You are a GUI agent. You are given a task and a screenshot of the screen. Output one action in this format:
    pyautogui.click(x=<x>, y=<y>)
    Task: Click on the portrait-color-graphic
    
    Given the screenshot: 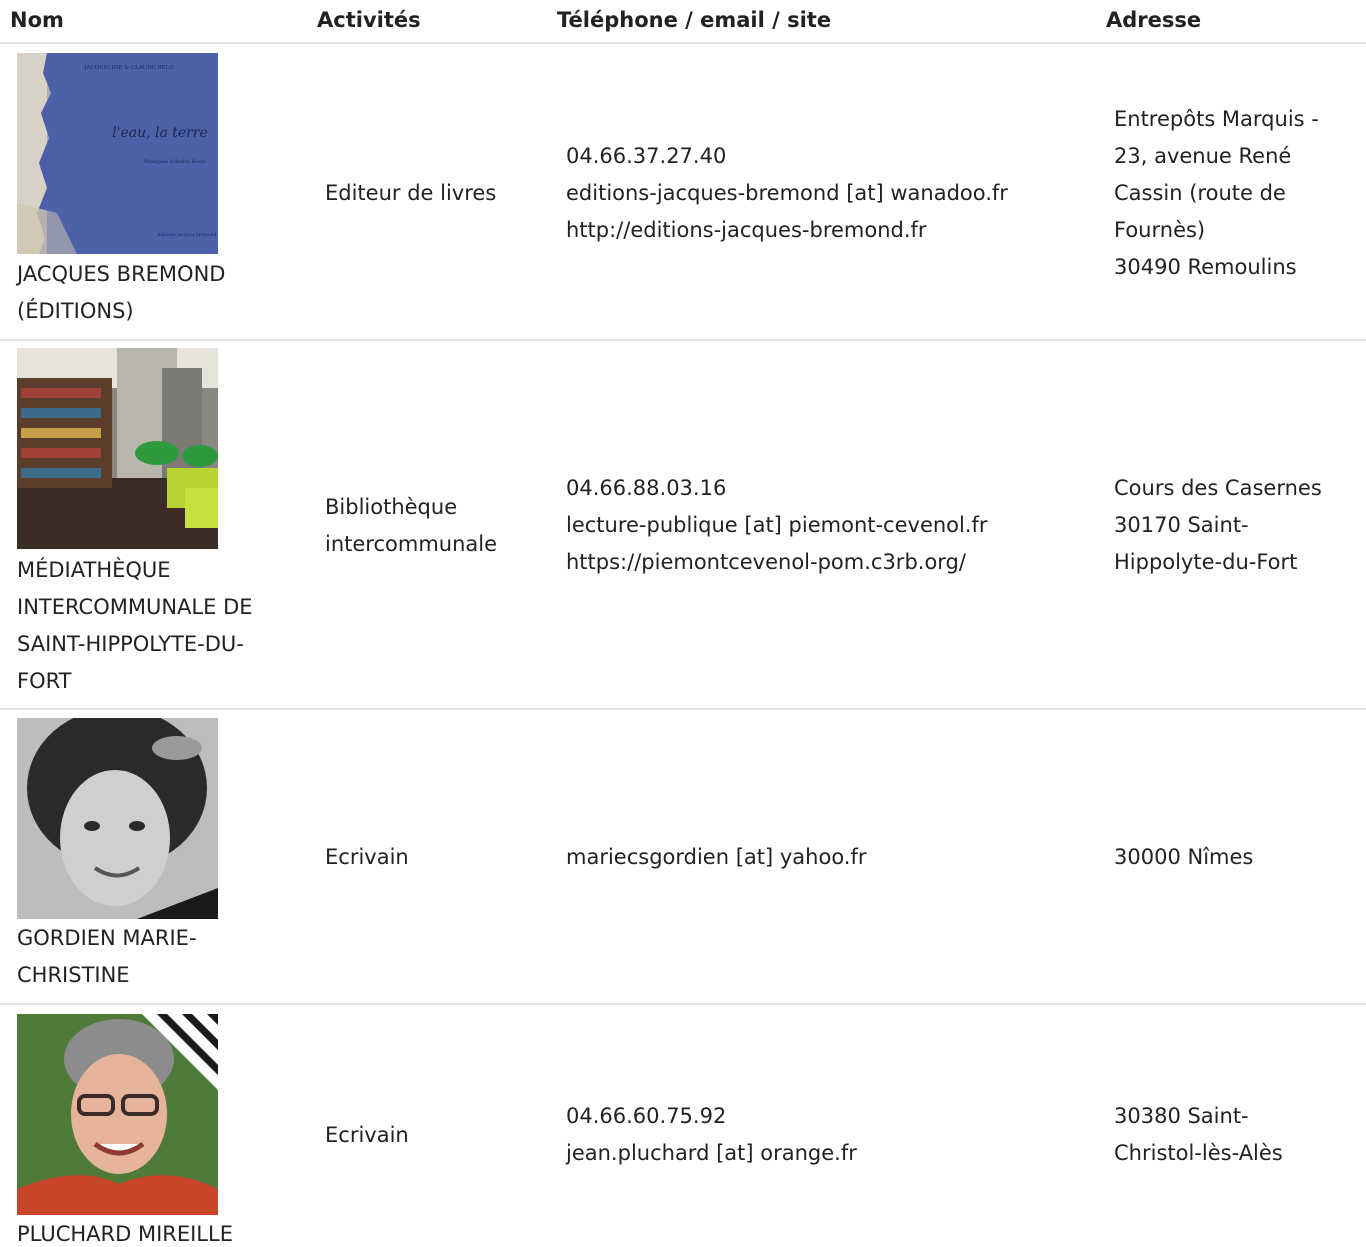 What is the action you would take?
    pyautogui.click(x=117, y=1114)
    